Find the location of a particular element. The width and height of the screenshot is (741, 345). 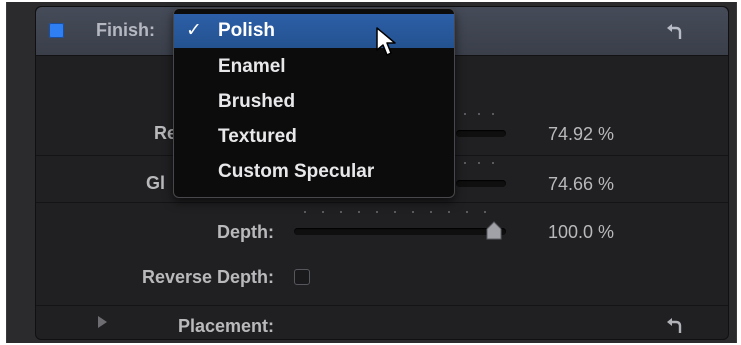

menu-item-label: Enamel is located at coordinates (252, 66).